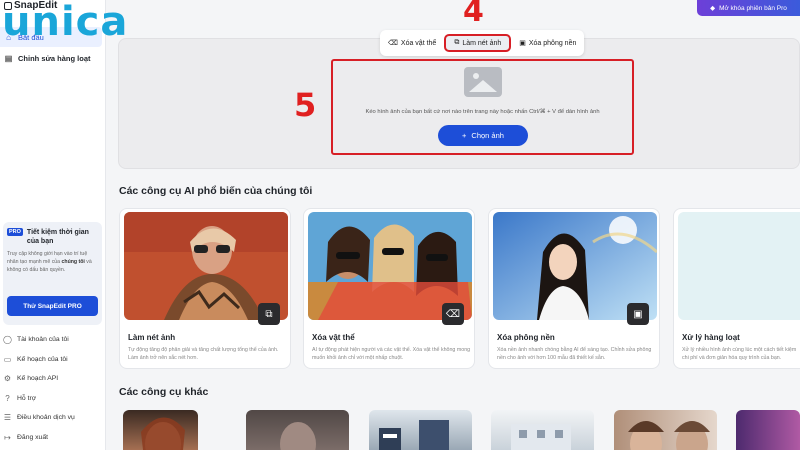 The image size is (800, 450). I want to click on logo-icon, so click(8, 5).